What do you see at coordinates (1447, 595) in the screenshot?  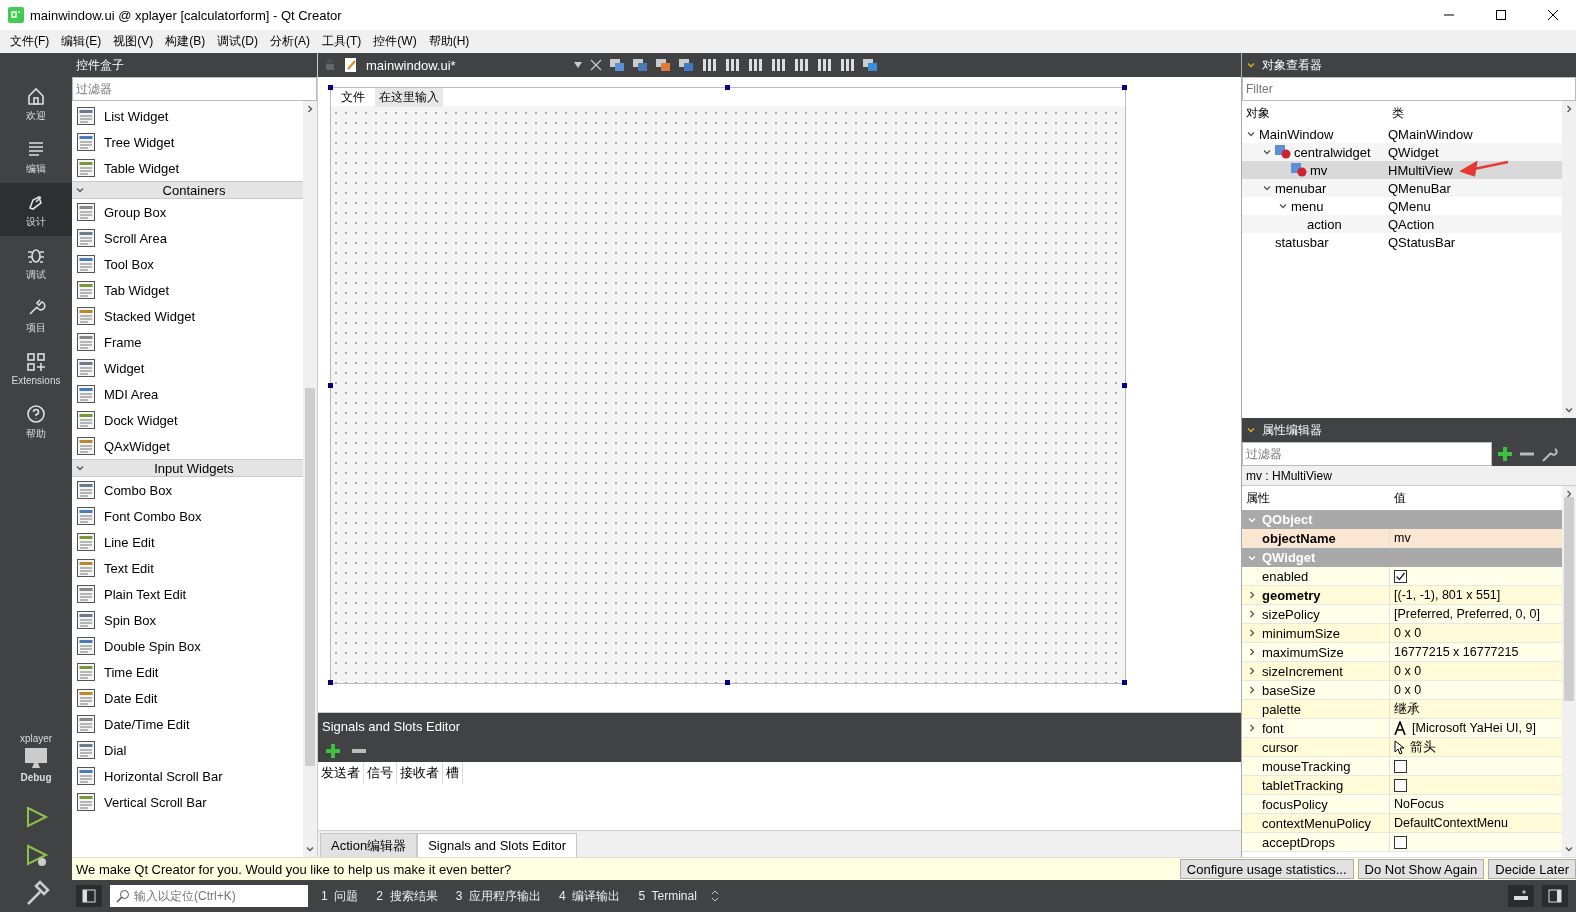 I see `property-value: [(-1, -1), 801 x 551]` at bounding box center [1447, 595].